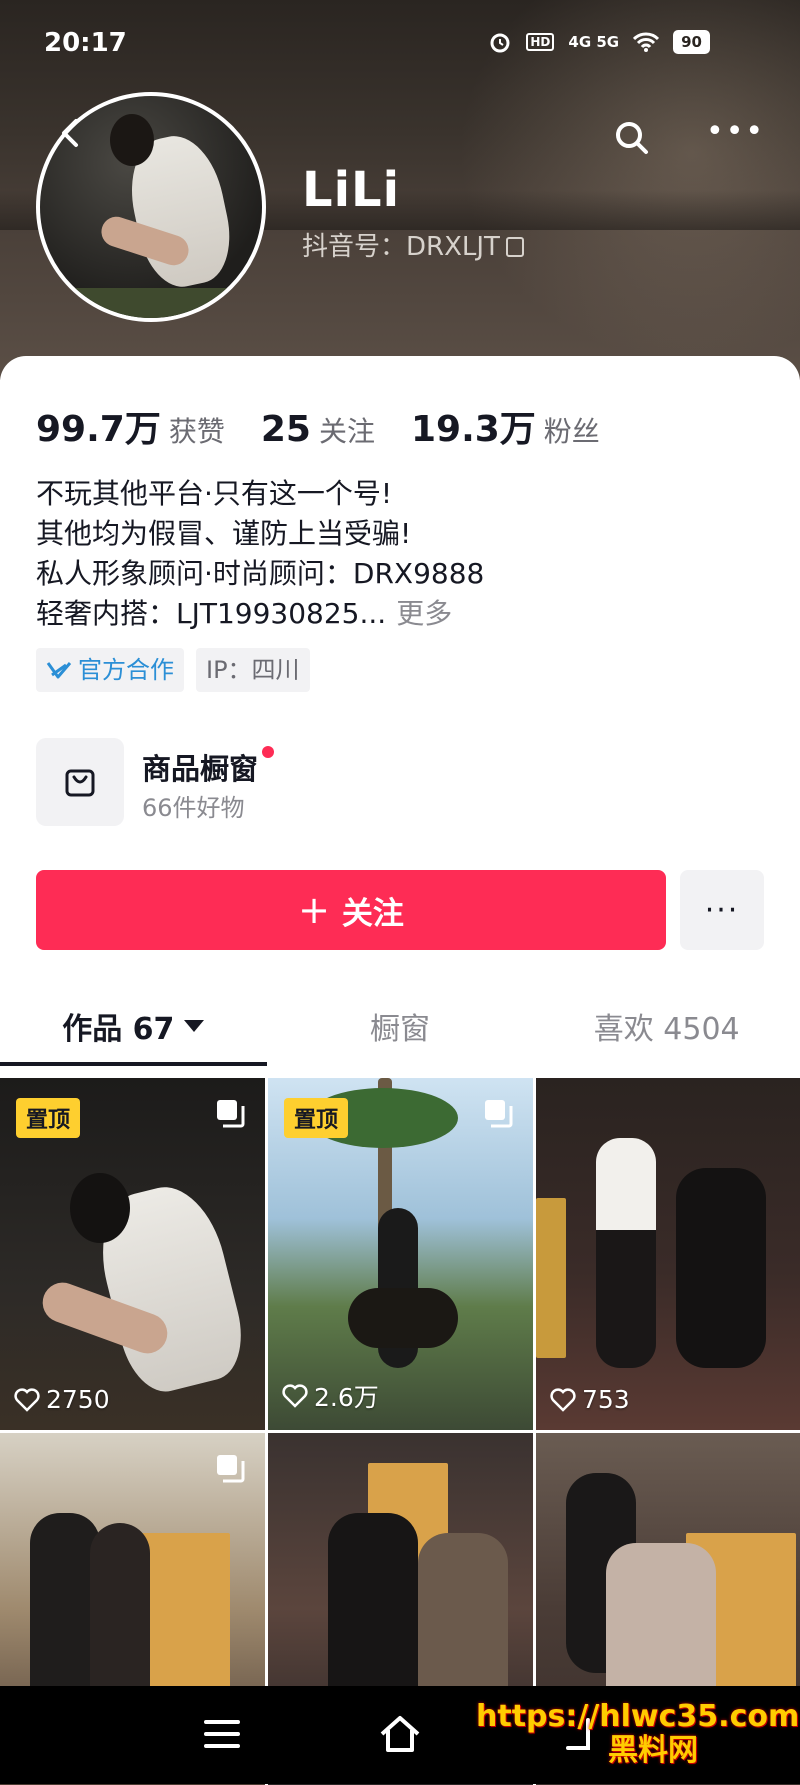 The image size is (800, 1785). What do you see at coordinates (314, 910) in the screenshot?
I see `plus-icon: +` at bounding box center [314, 910].